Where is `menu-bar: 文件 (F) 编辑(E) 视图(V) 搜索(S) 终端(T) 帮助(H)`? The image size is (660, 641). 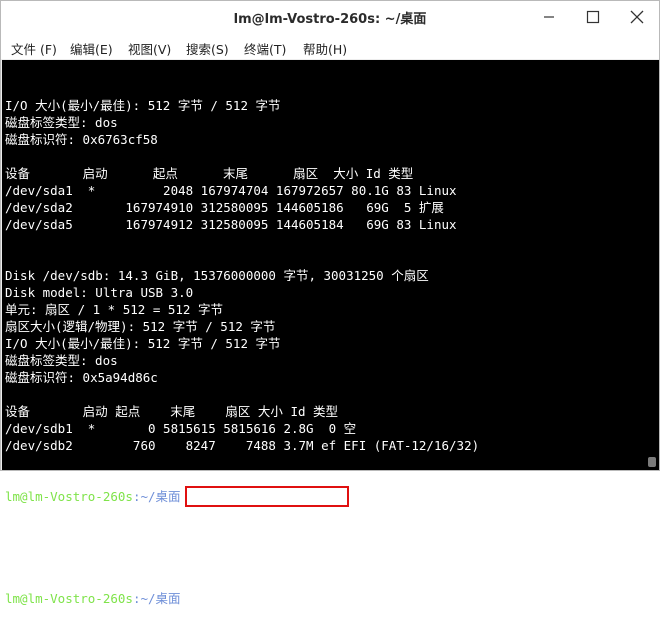
menu-bar: 文件 (F) 编辑(E) 视图(V) 搜索(S) 终端(T) 帮助(H) is located at coordinates (330, 46).